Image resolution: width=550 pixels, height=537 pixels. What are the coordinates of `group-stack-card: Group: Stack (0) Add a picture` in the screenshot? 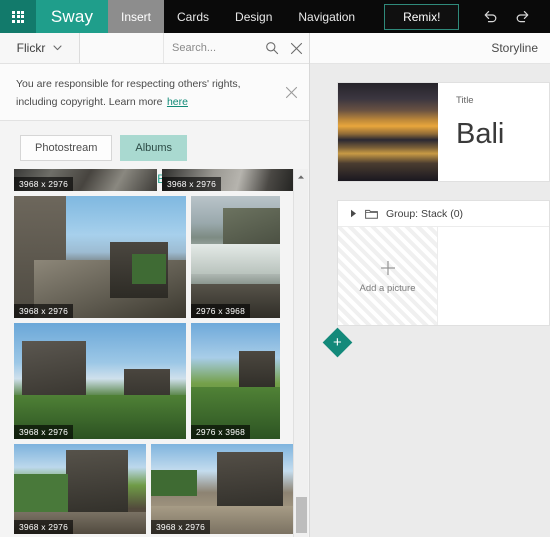 It's located at (443, 263).